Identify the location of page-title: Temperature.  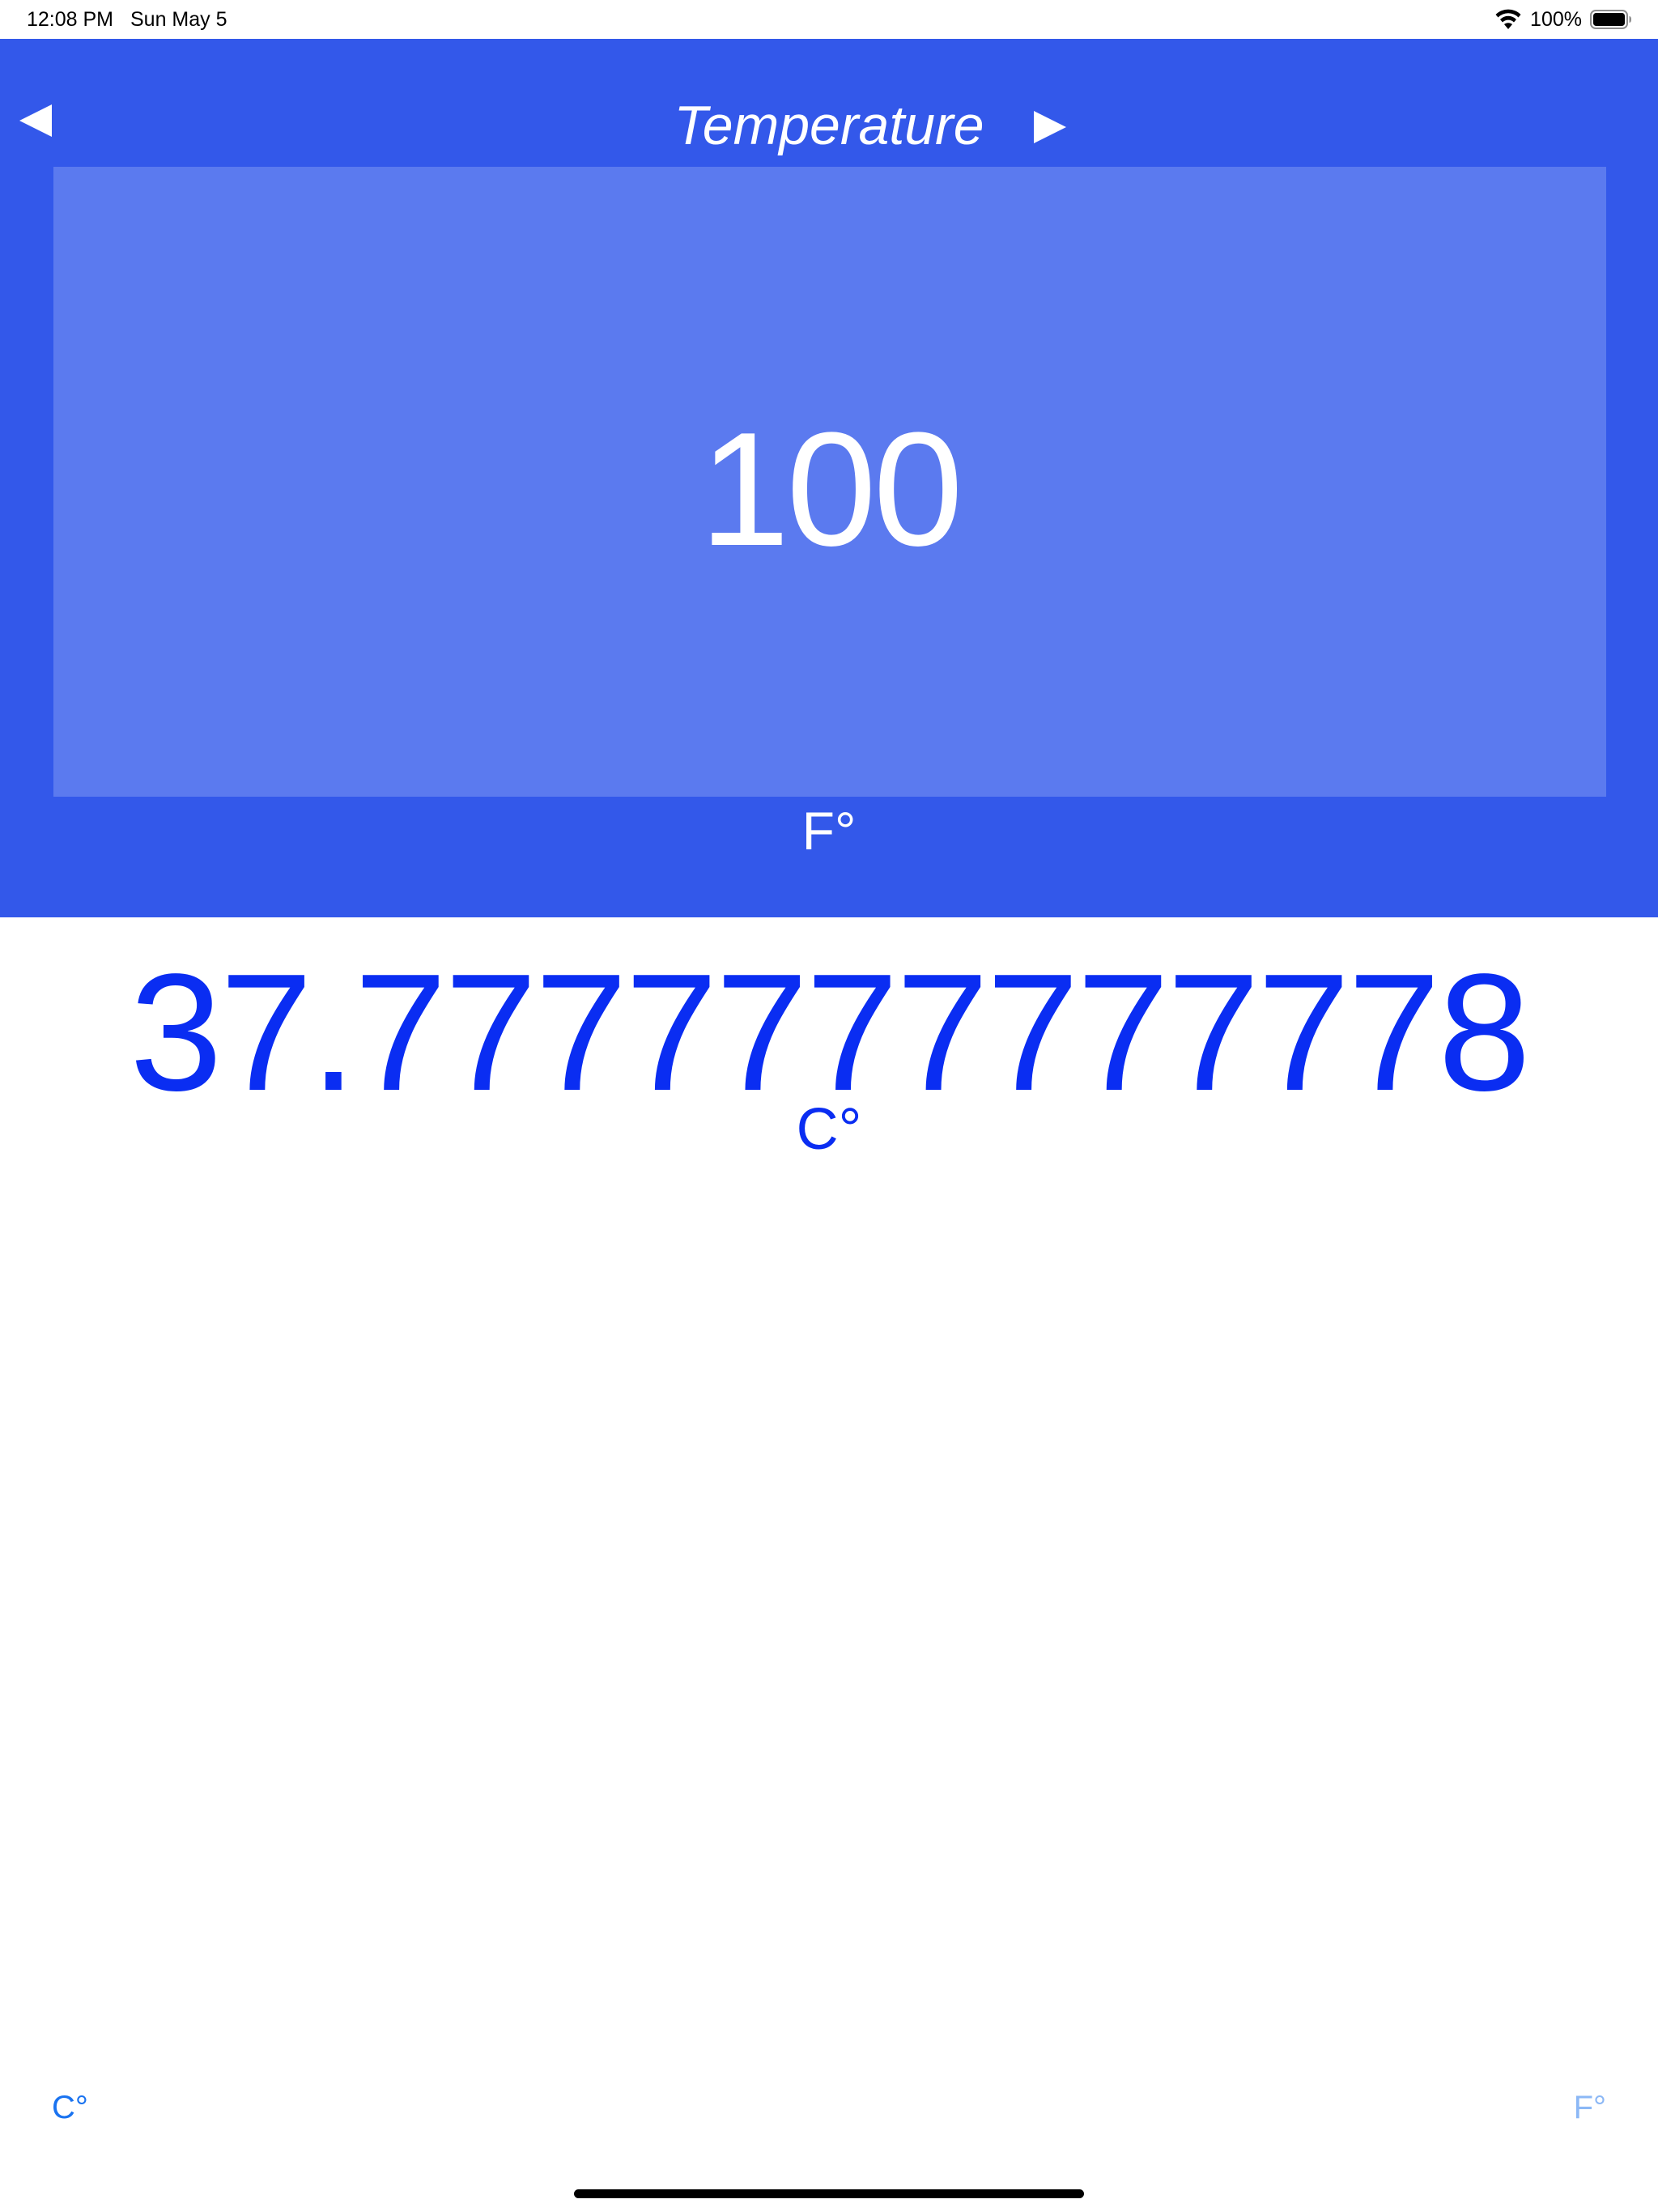
(829, 125).